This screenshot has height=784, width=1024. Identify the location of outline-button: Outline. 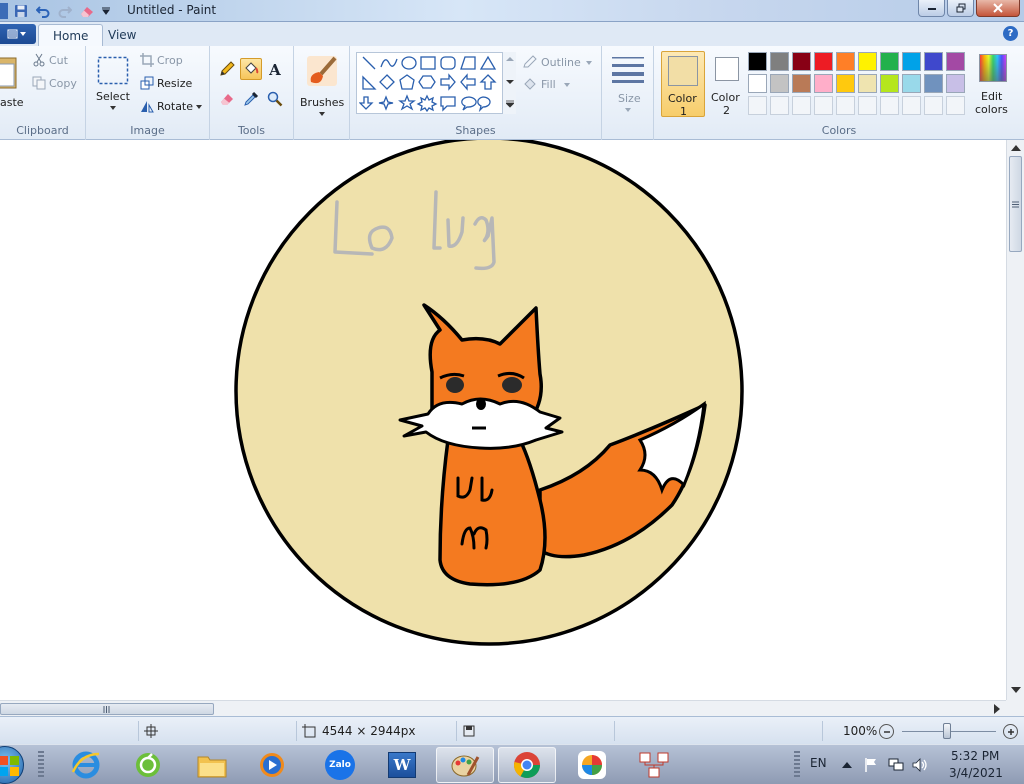
(560, 63).